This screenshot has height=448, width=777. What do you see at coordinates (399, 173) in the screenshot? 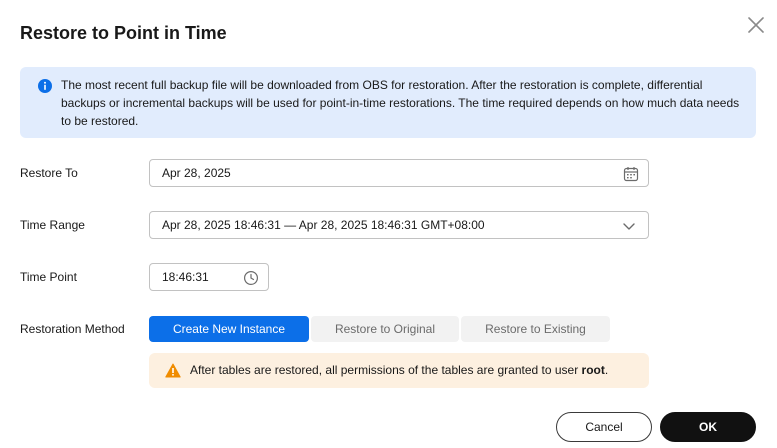
I see `restore-to-date-picker: Apr 28, 2025` at bounding box center [399, 173].